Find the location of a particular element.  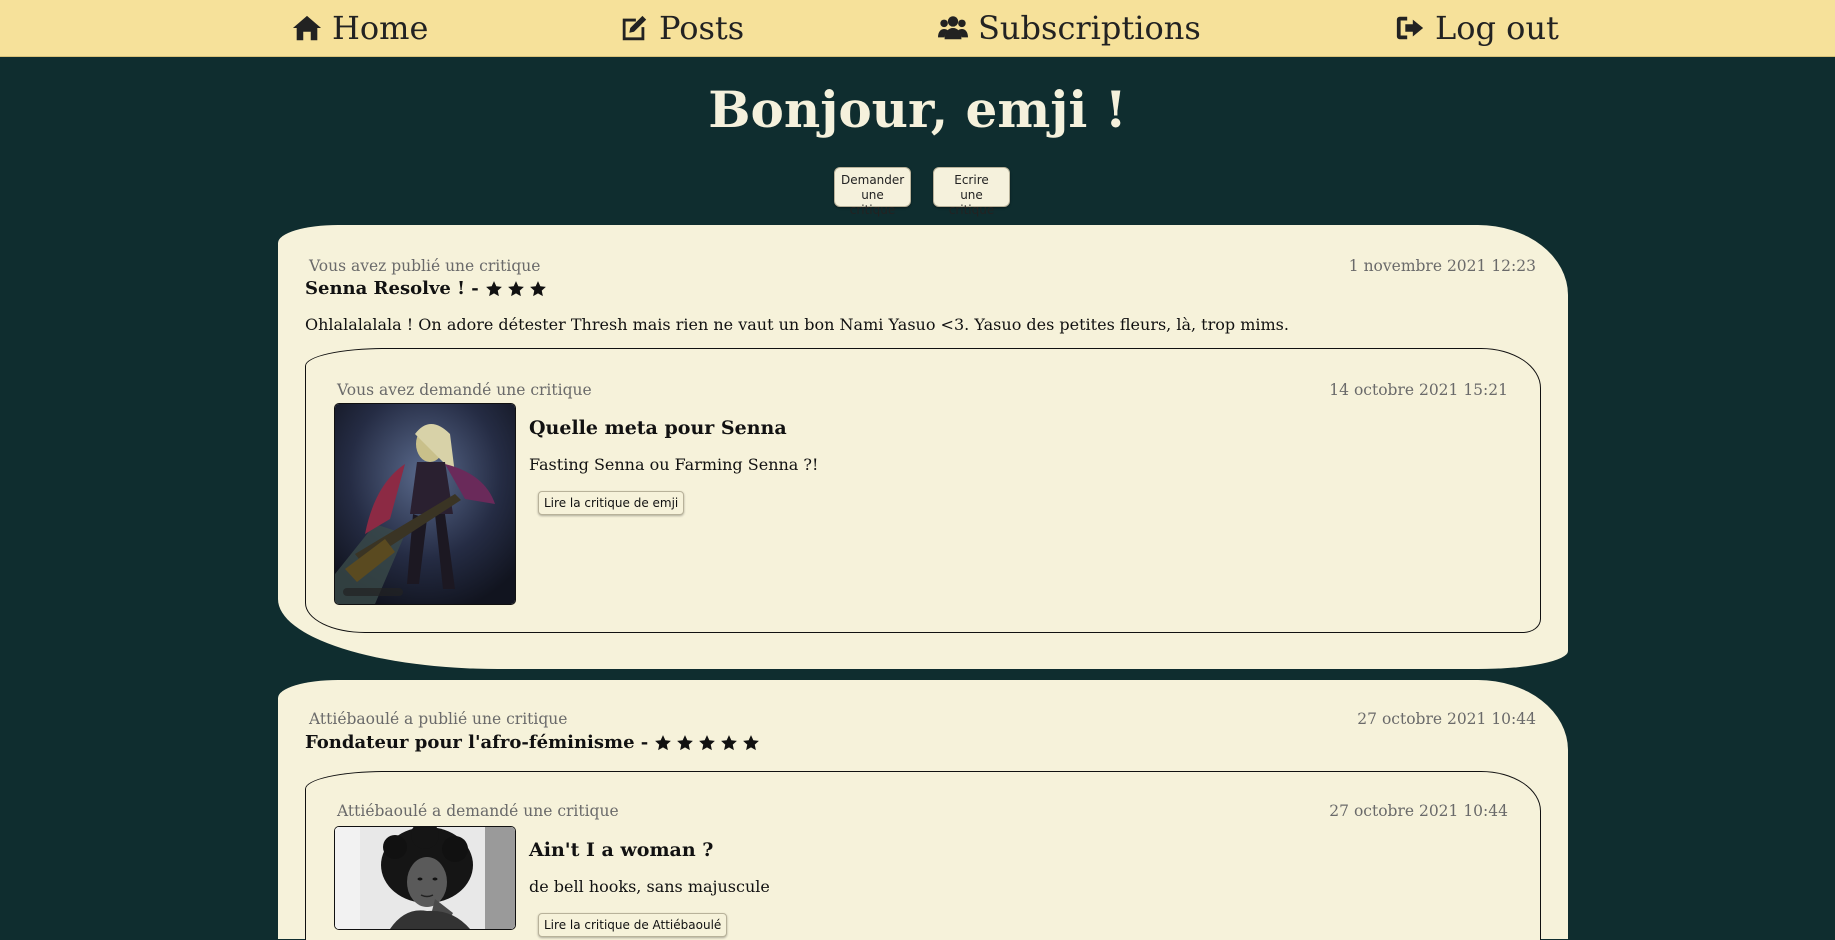

request-review-label-line2: une critique is located at coordinates (872, 202).